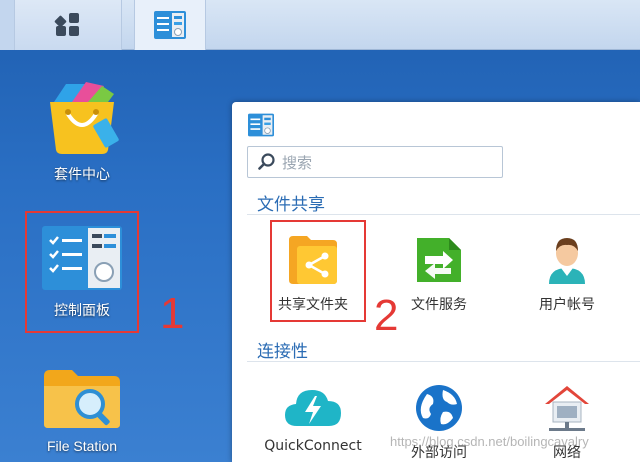 The image size is (640, 462). I want to click on file-station-icon, so click(82, 399).